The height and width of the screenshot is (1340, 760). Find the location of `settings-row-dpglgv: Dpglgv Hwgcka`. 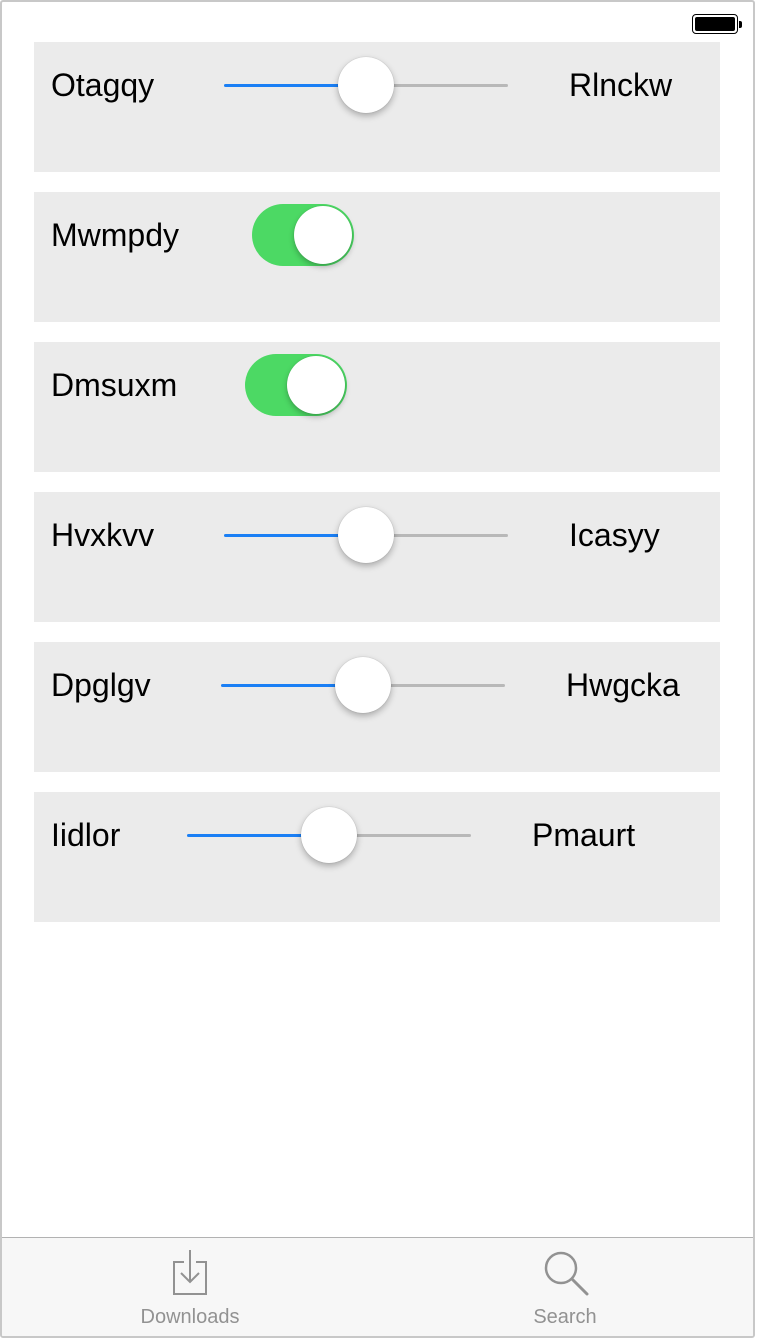

settings-row-dpglgv: Dpglgv Hwgcka is located at coordinates (377, 707).